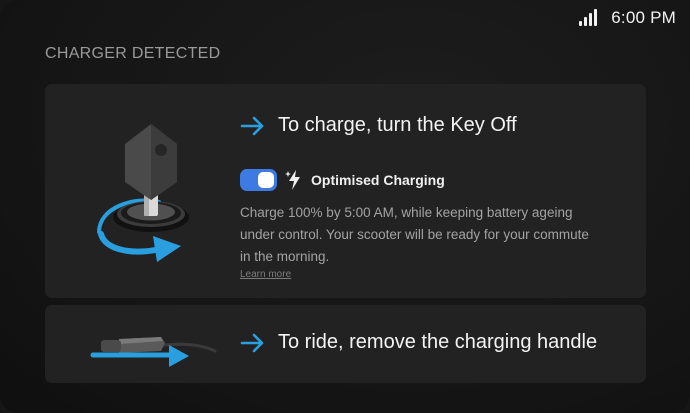 This screenshot has width=690, height=413. What do you see at coordinates (266, 180) in the screenshot?
I see `toggle-knob` at bounding box center [266, 180].